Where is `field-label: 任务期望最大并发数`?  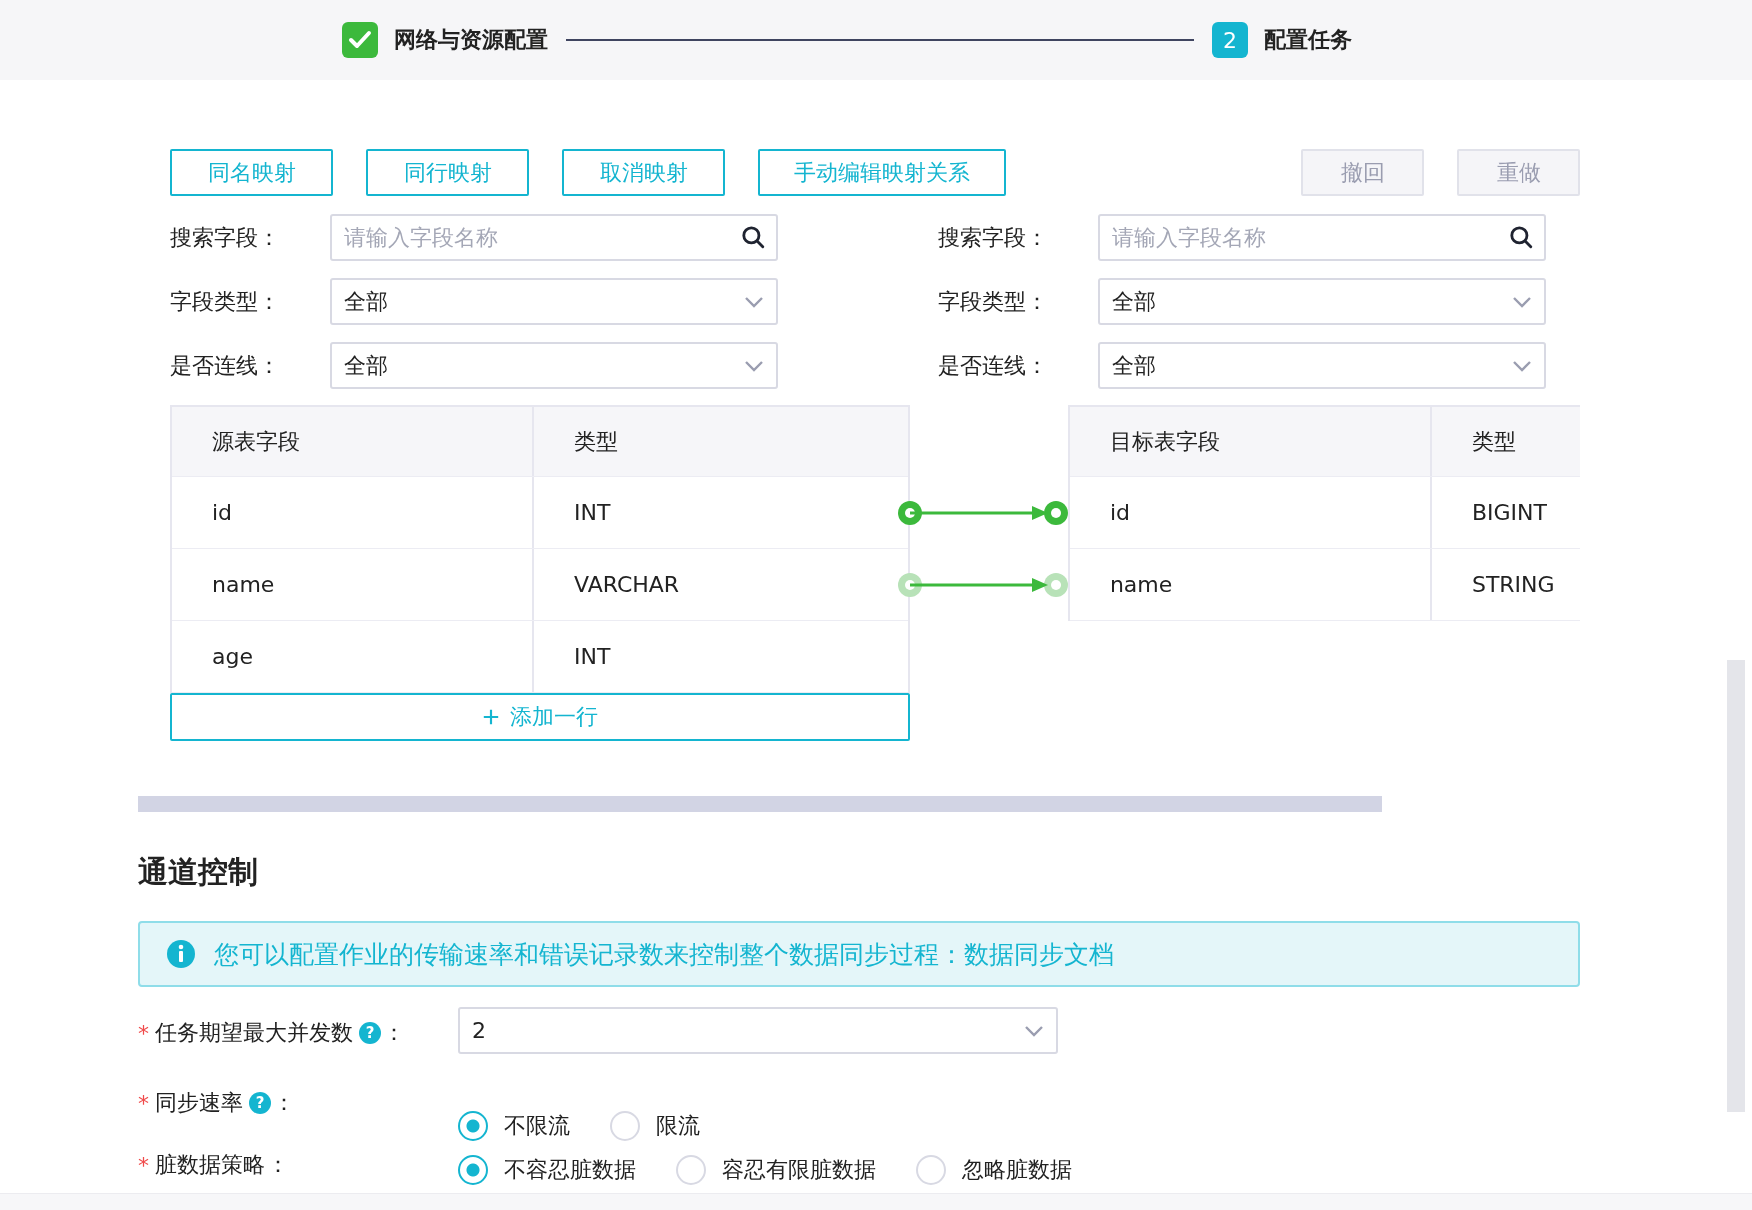
field-label: 任务期望最大并发数 is located at coordinates (254, 1033).